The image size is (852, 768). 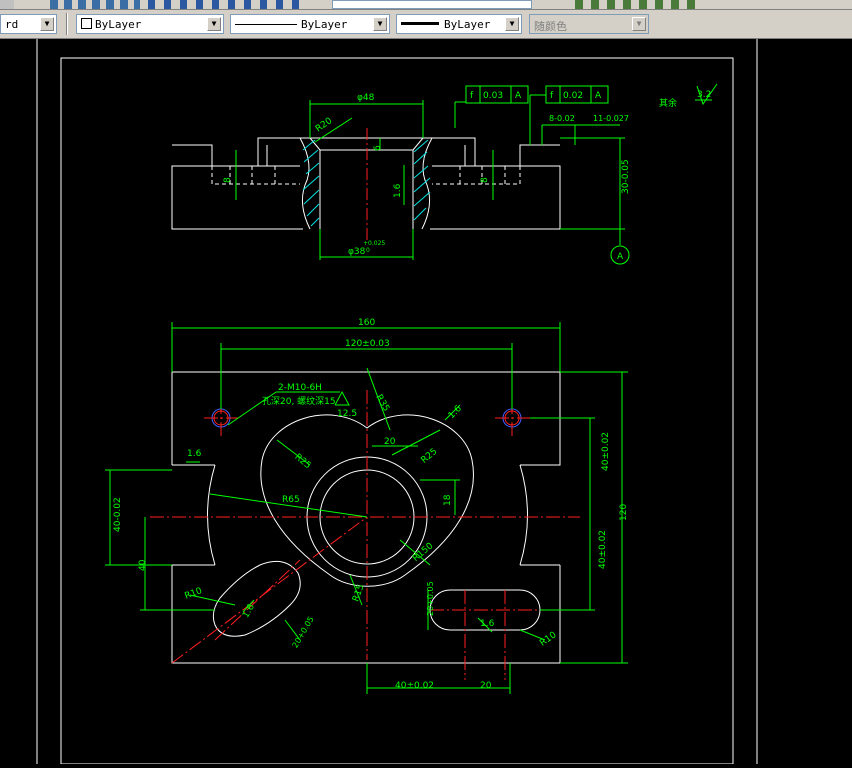 What do you see at coordinates (620, 257) in the screenshot?
I see `datum-label: A` at bounding box center [620, 257].